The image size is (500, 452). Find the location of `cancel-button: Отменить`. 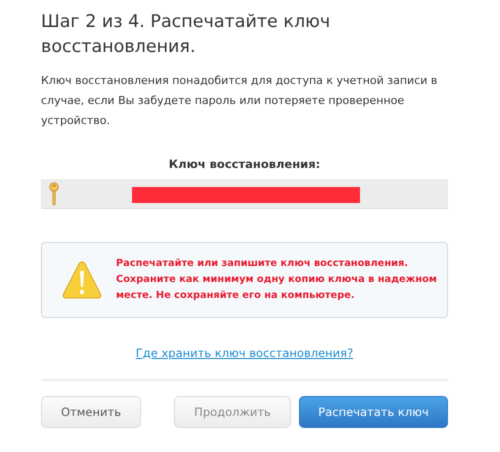

cancel-button: Отменить is located at coordinates (91, 412).